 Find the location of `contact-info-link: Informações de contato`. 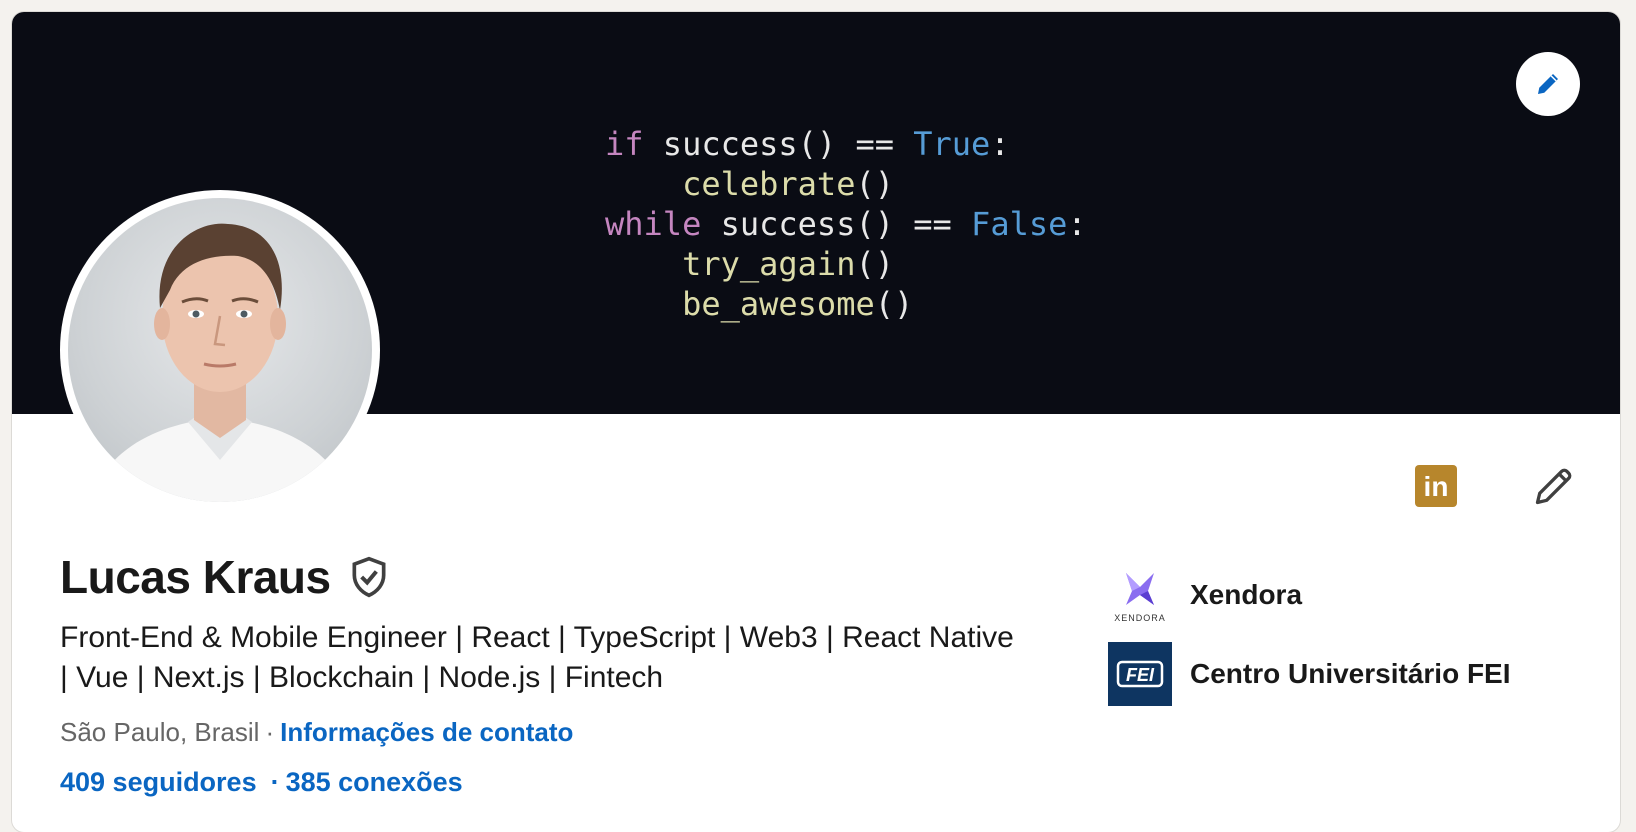

contact-info-link: Informações de contato is located at coordinates (426, 732).